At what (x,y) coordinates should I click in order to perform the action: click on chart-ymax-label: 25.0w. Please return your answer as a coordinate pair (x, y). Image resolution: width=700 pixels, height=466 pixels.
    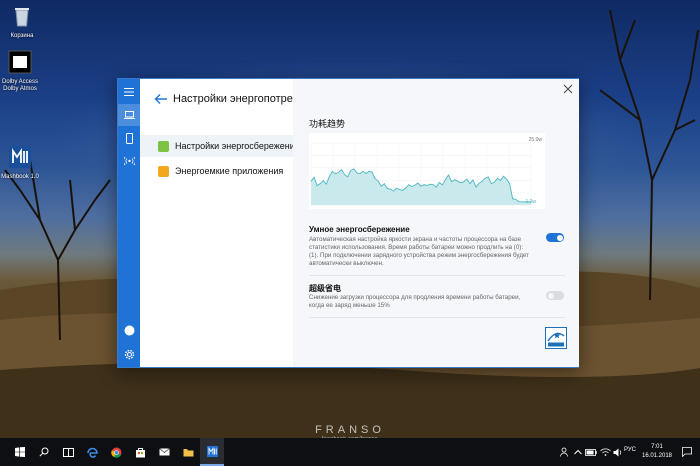
    Looking at the image, I should click on (536, 140).